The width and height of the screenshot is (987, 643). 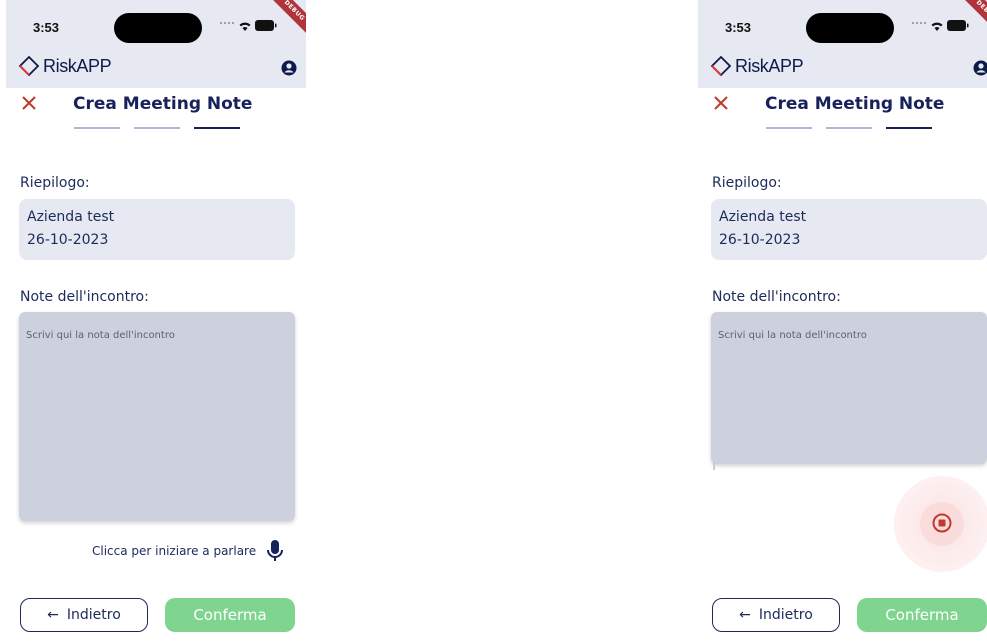 I want to click on voice-hint: Clicca per iniziare a parlare, so click(x=188, y=551).